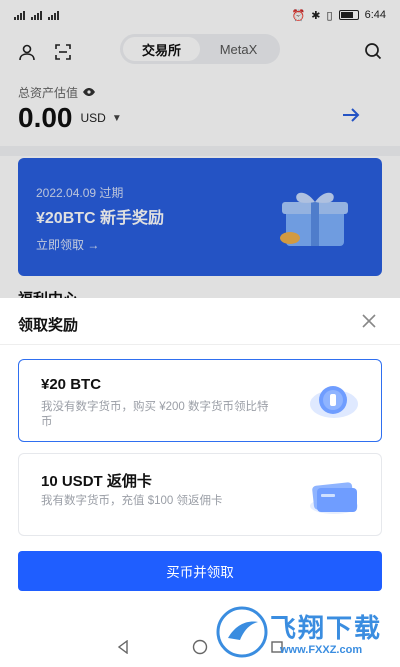  What do you see at coordinates (132, 501) in the screenshot?
I see `option-description: 我有数字货币，充值 $100 领返佣卡` at bounding box center [132, 501].